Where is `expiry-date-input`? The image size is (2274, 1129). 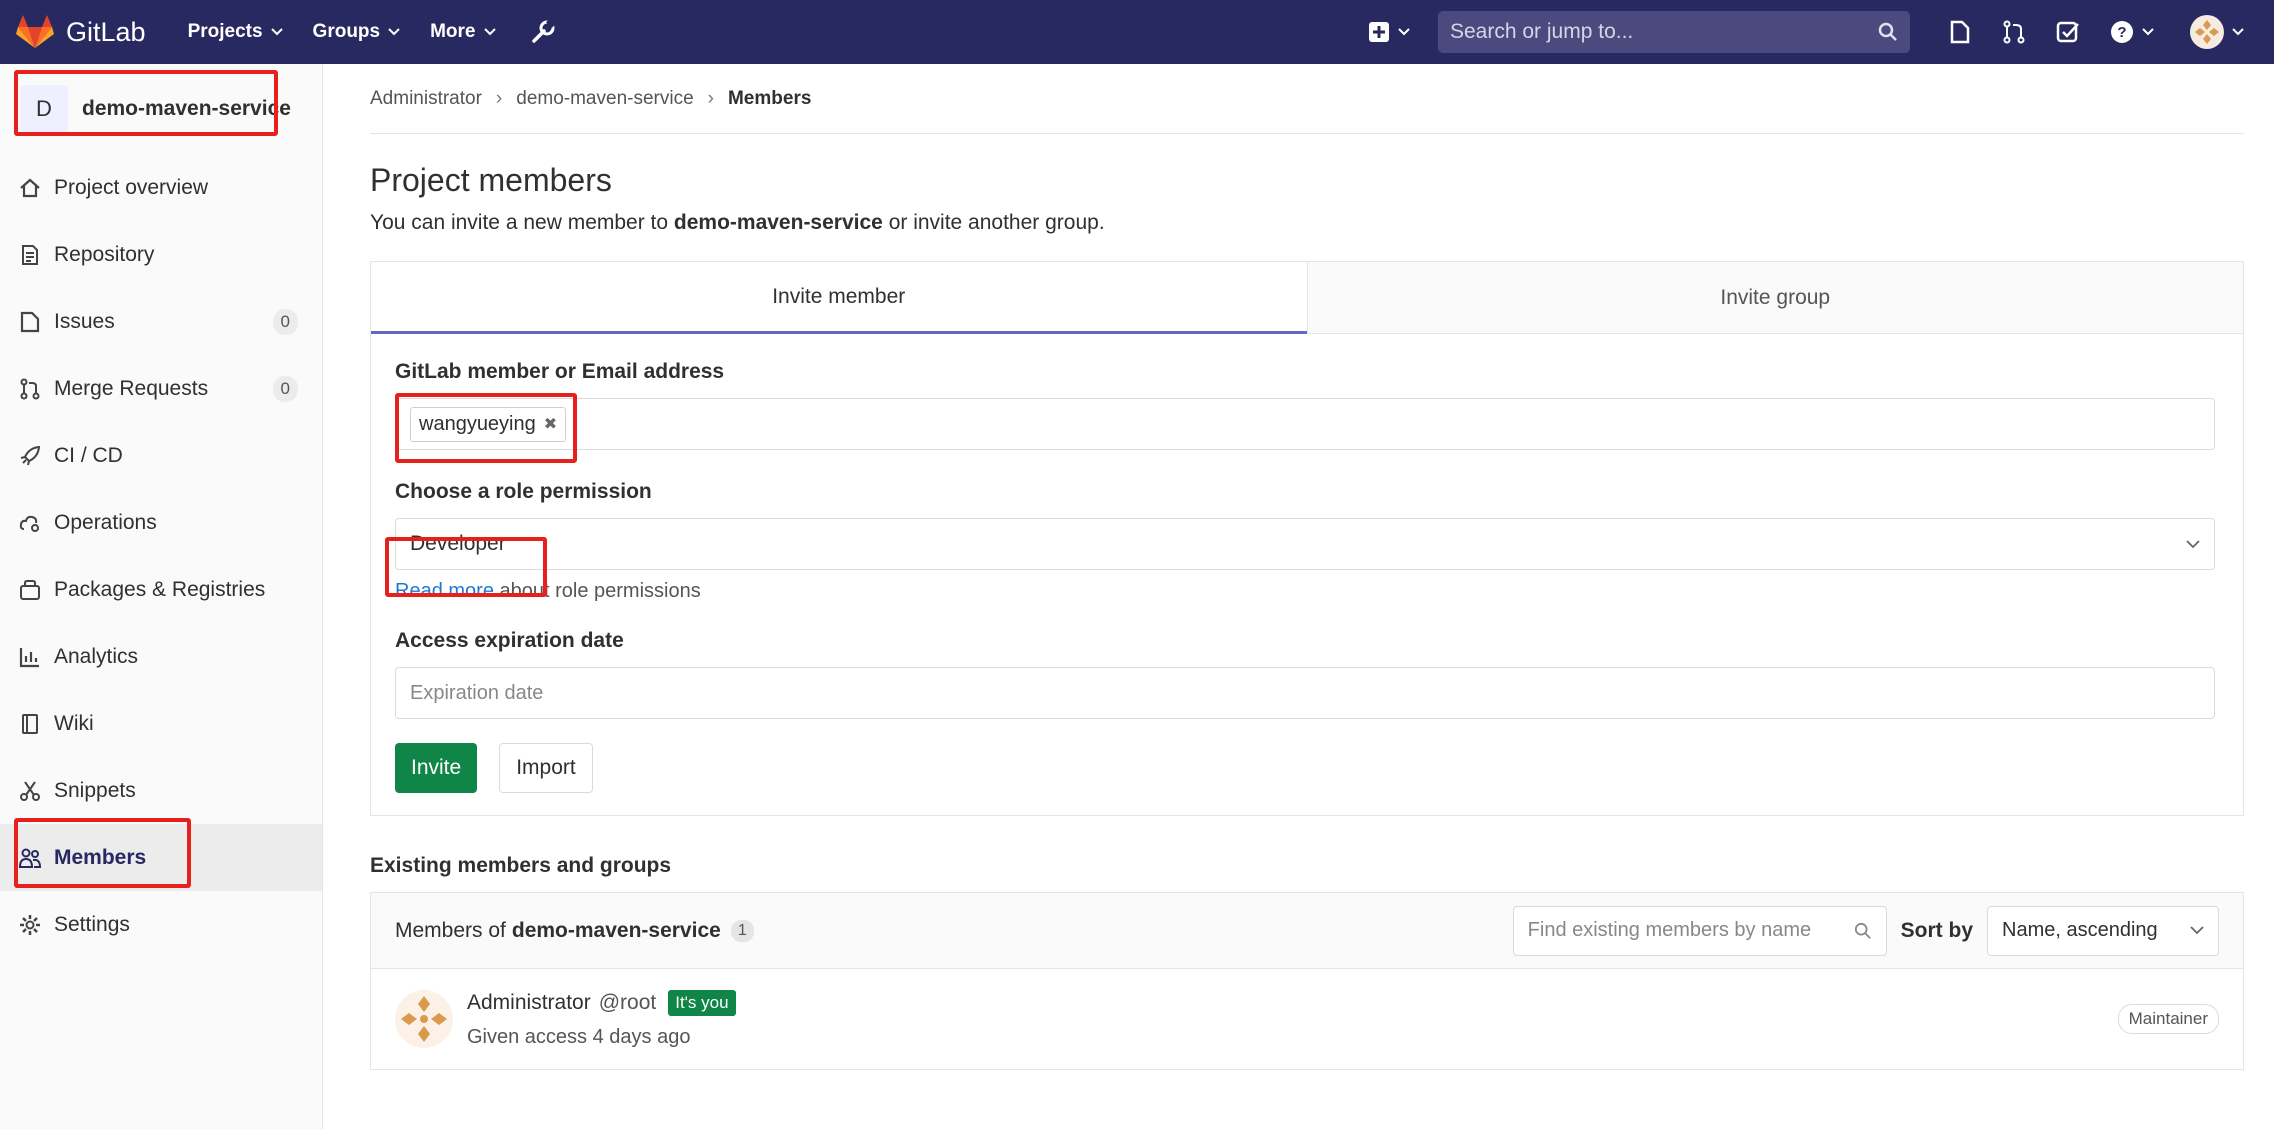
expiry-date-input is located at coordinates (1305, 693).